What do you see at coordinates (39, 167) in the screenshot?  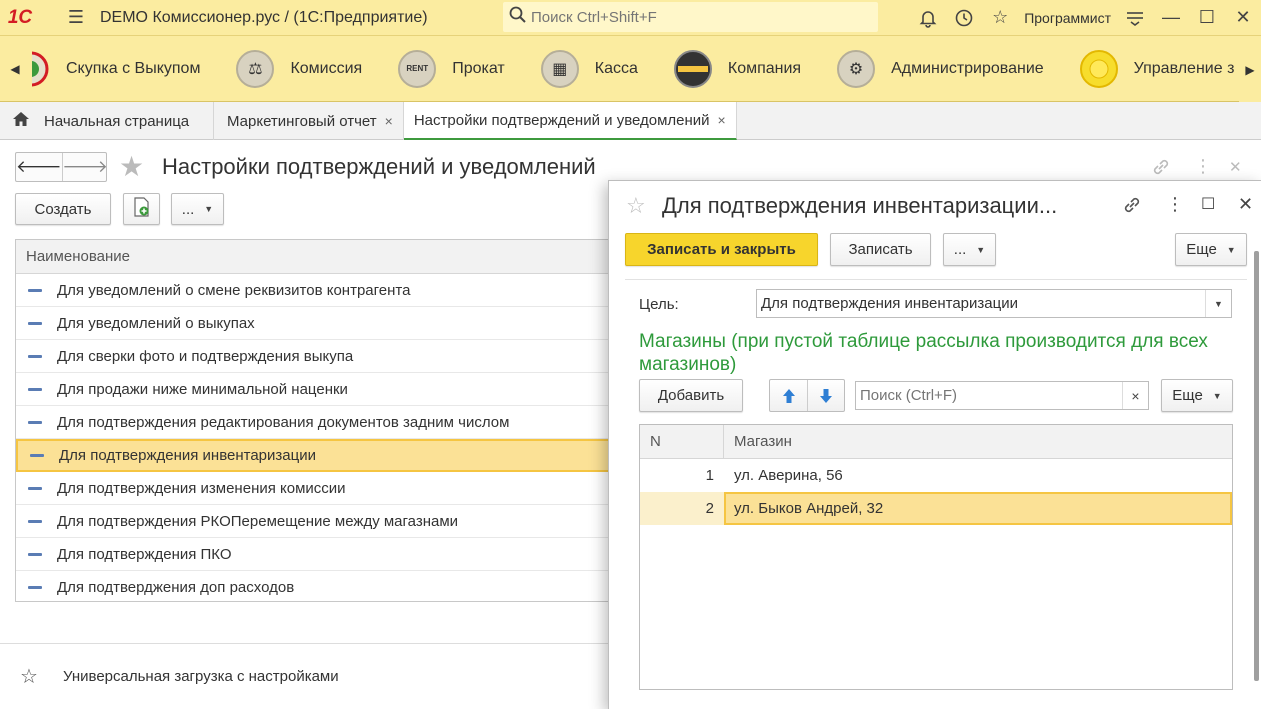 I see `back-arrow-icon: 🡐` at bounding box center [39, 167].